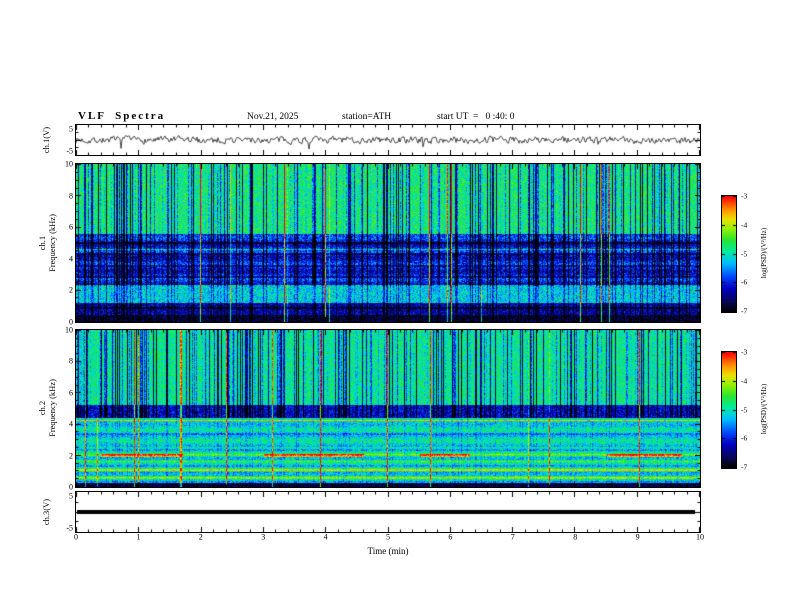 The image size is (792, 612). I want to click on figure-title: VLF Spectra, so click(122, 116).